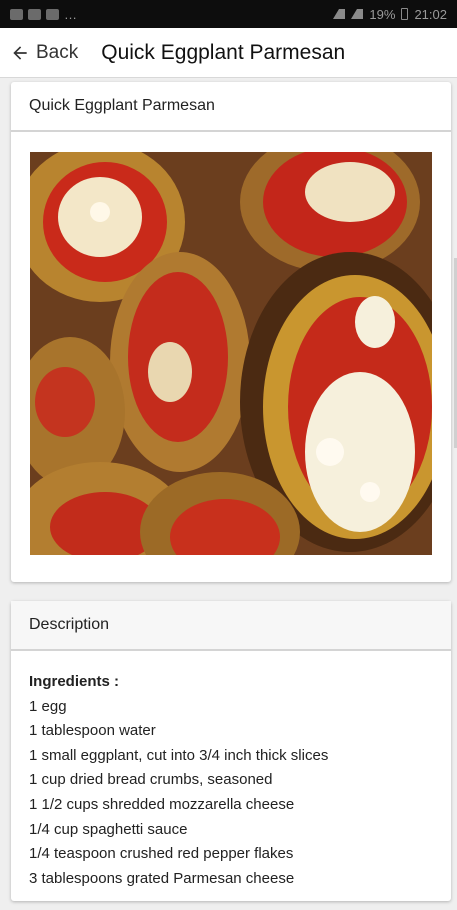 Image resolution: width=457 pixels, height=910 pixels. What do you see at coordinates (231, 107) in the screenshot?
I see `recipe-card-title: Quick Eggplant Parmesan` at bounding box center [231, 107].